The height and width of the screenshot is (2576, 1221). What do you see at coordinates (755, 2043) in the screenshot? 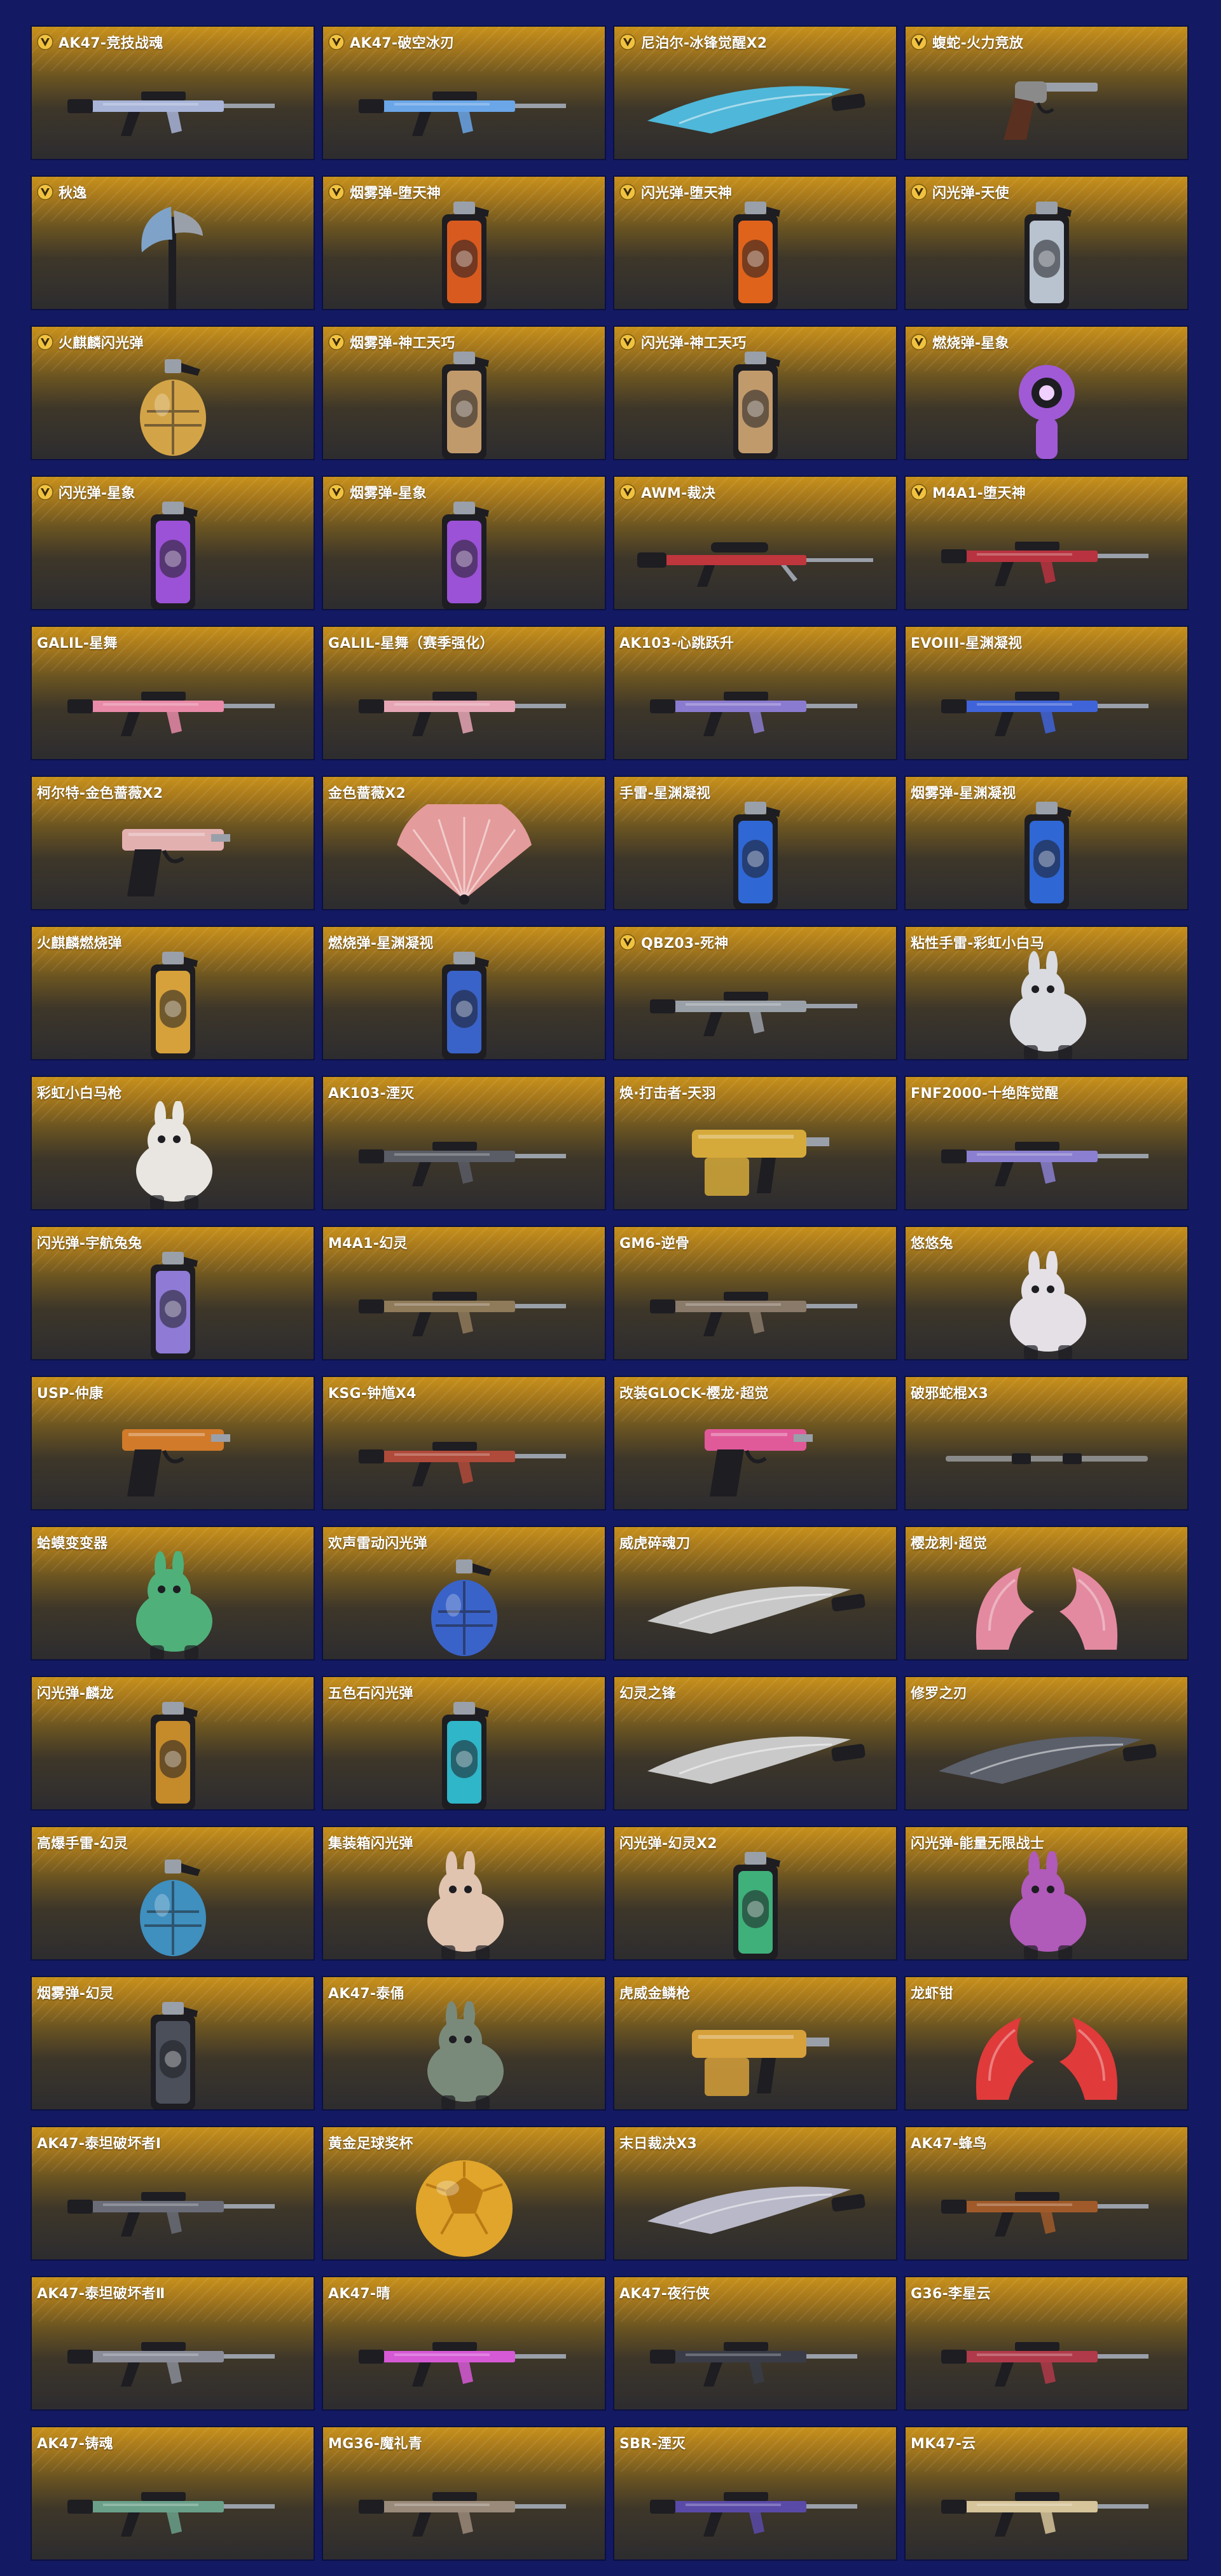
I see `item-card: 虎威金鳞枪` at bounding box center [755, 2043].